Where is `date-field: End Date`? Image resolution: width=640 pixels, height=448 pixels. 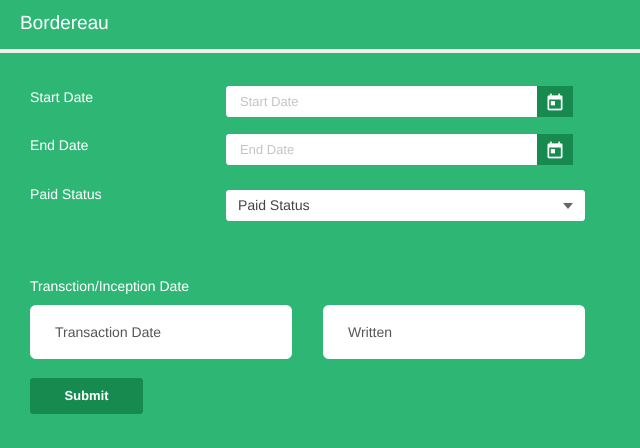 date-field: End Date is located at coordinates (381, 149).